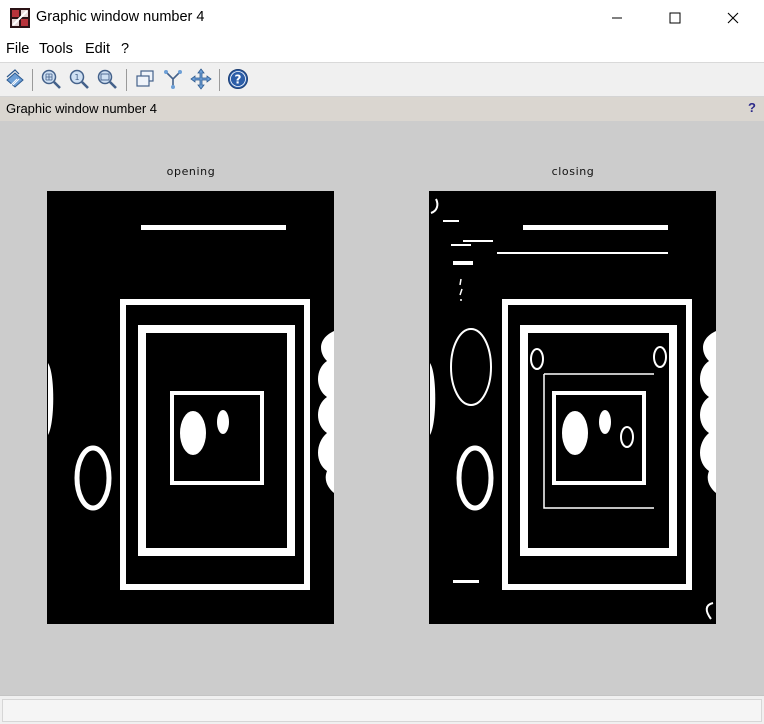  What do you see at coordinates (107, 79) in the screenshot?
I see `zoom-out-icon` at bounding box center [107, 79].